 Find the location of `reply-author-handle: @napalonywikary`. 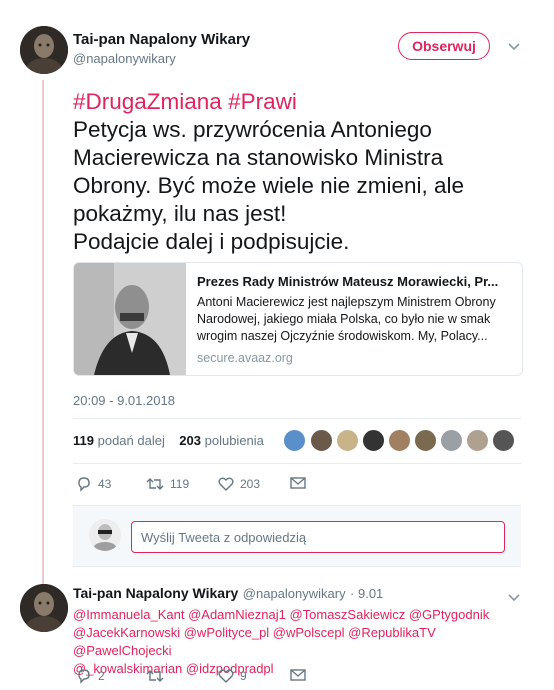

reply-author-handle: @napalonywikary is located at coordinates (294, 593).